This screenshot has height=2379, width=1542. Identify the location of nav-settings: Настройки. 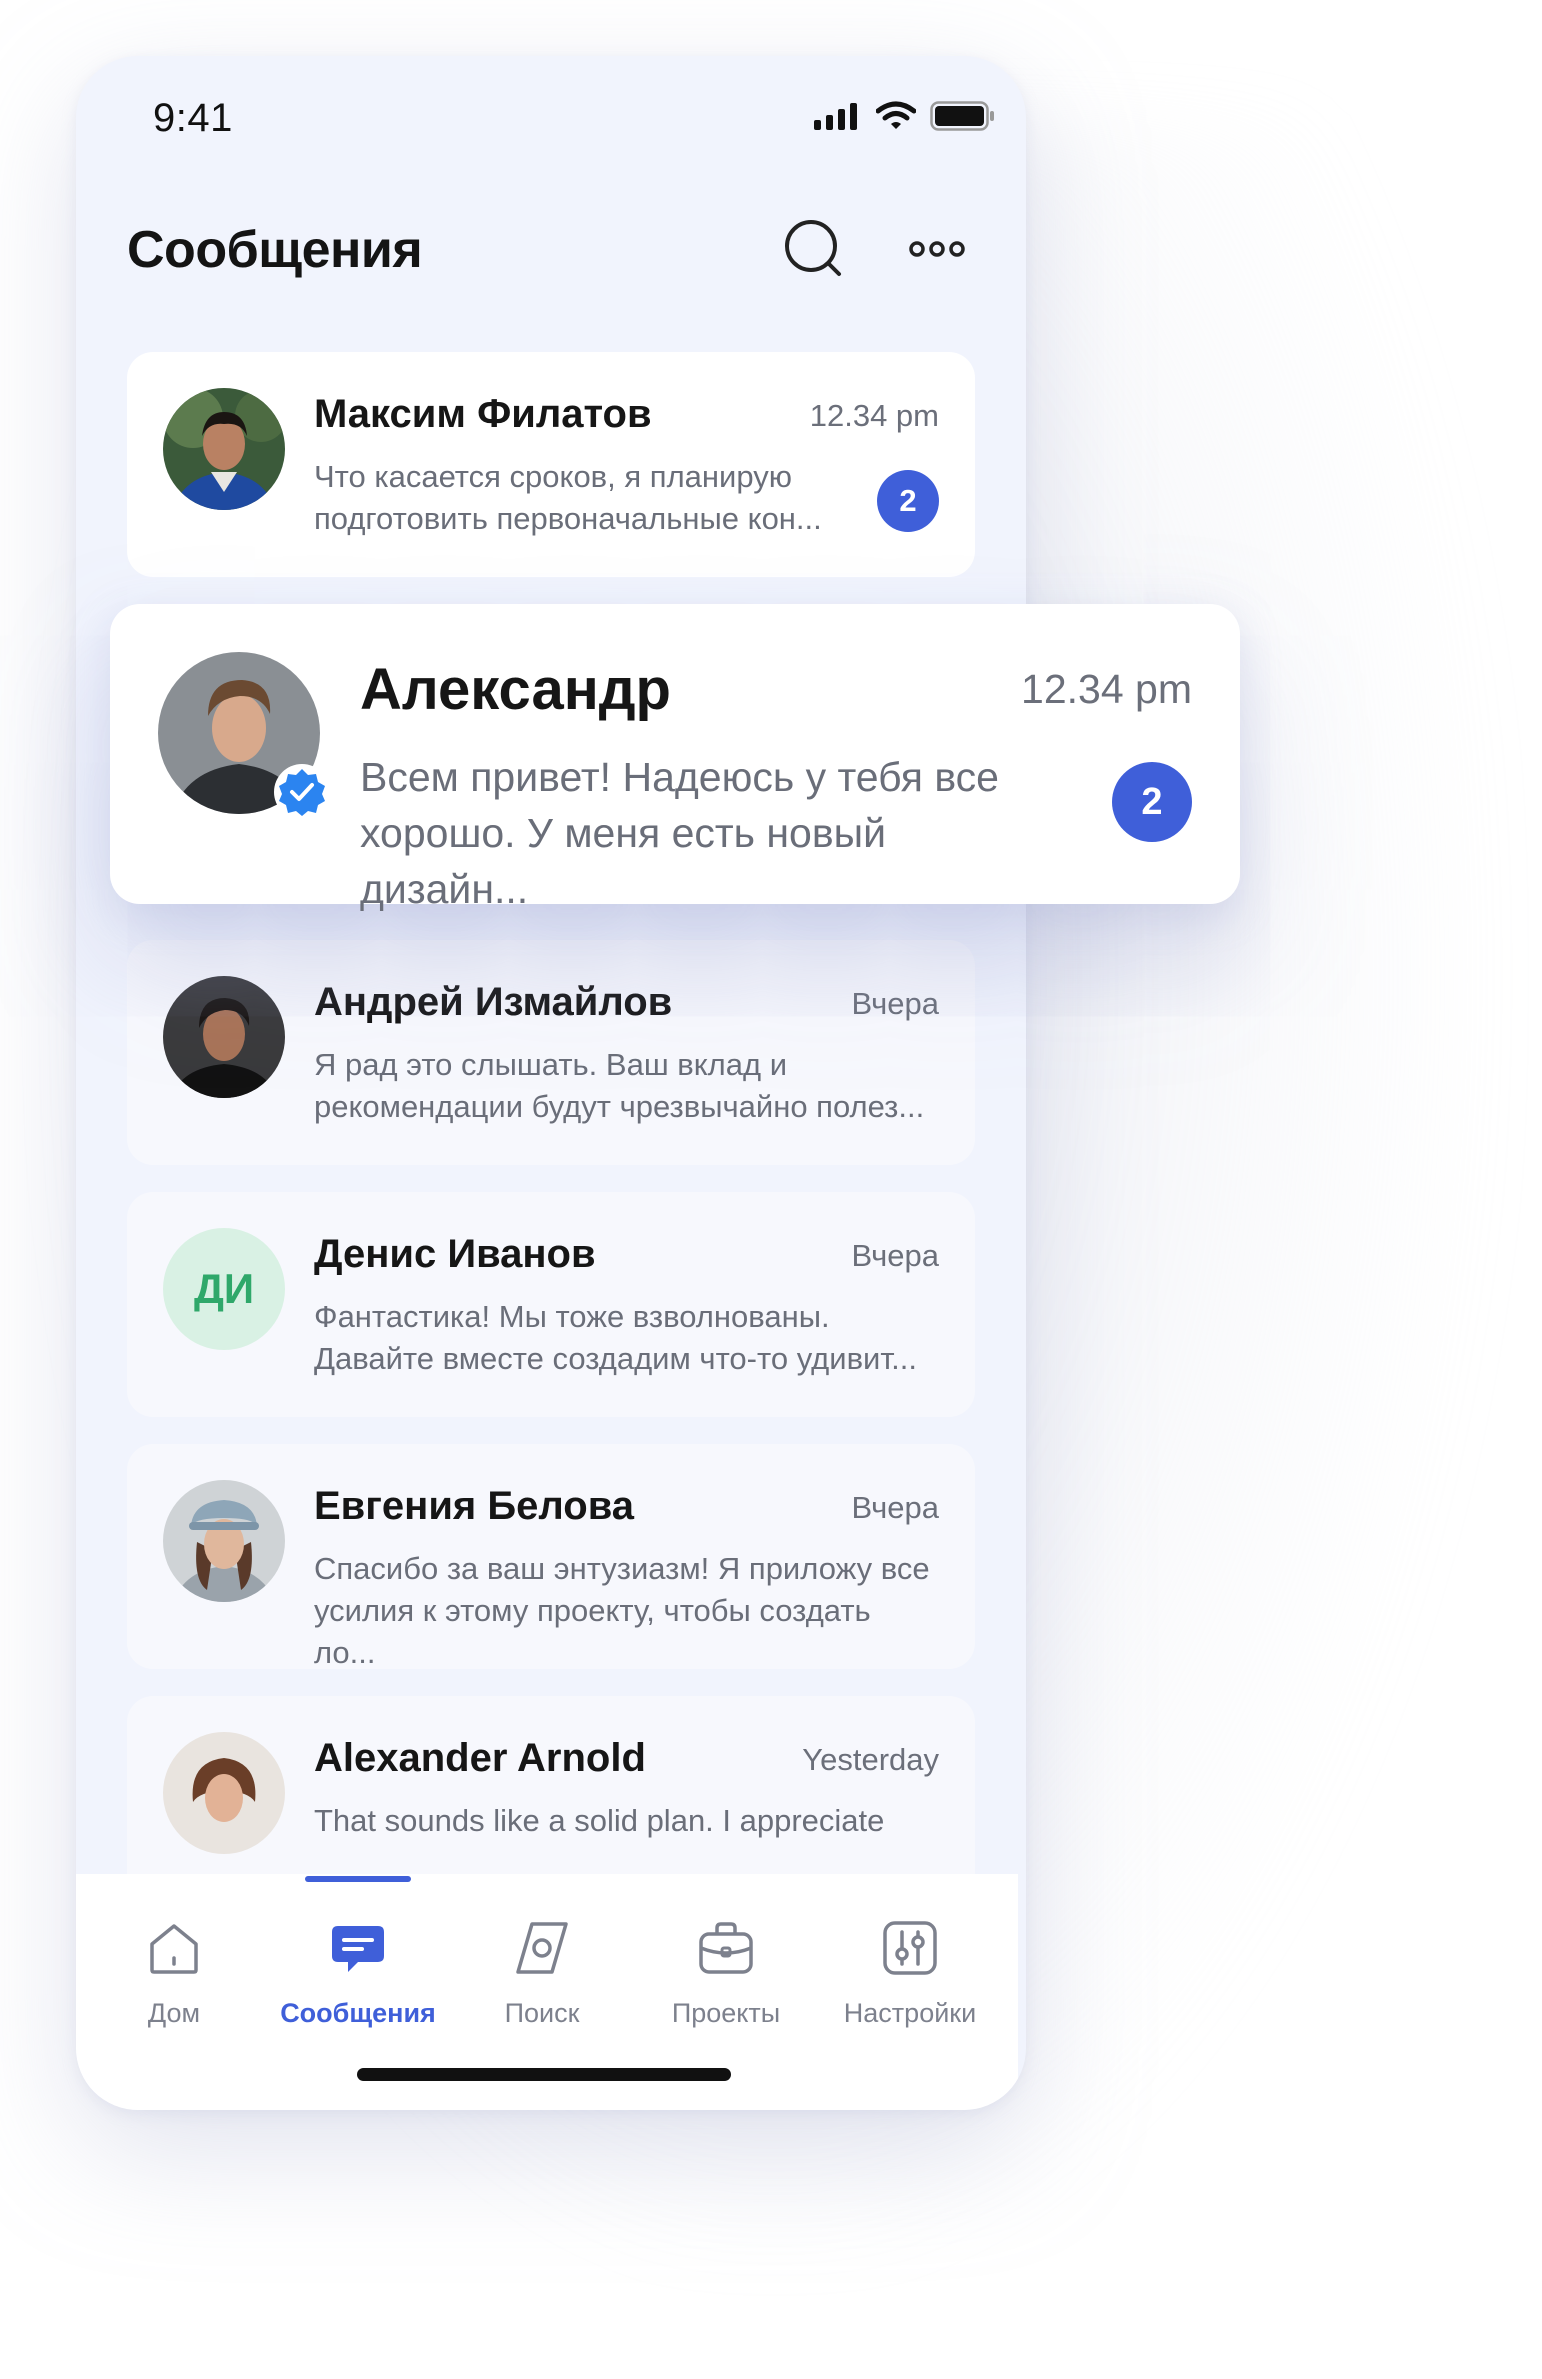
(910, 1970).